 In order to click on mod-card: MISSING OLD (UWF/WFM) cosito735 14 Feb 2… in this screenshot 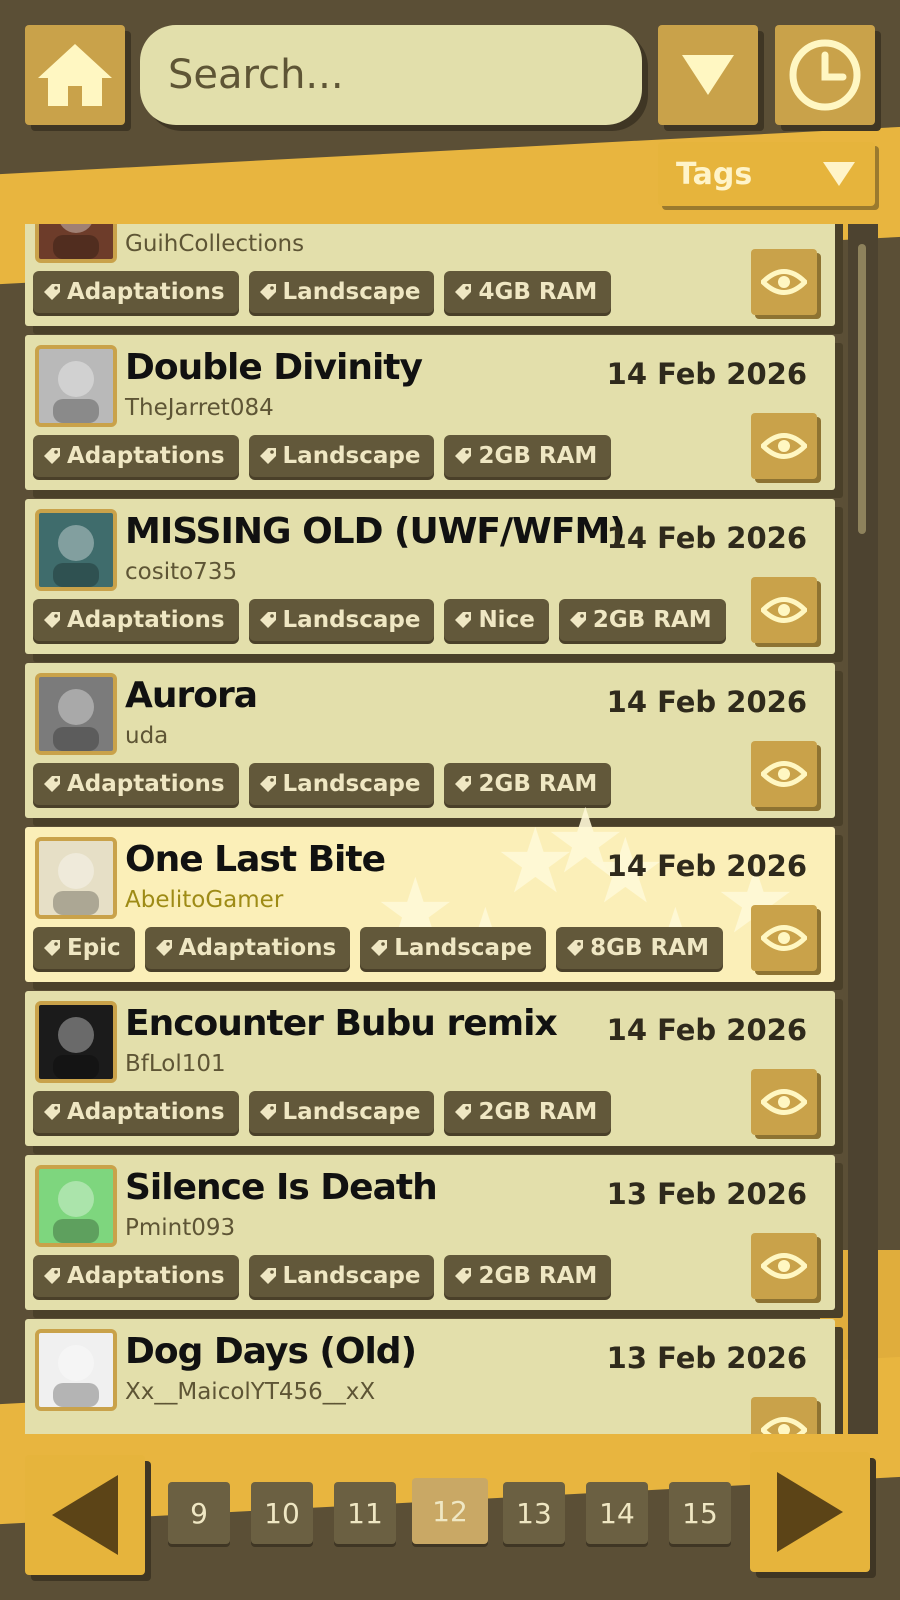, I will do `click(430, 576)`.